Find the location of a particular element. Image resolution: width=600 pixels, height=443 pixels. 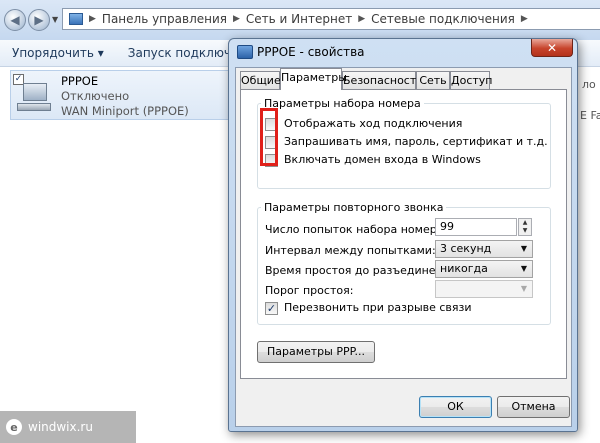

breadcrumb-network-connections: Сетевые подключения is located at coordinates (443, 19).